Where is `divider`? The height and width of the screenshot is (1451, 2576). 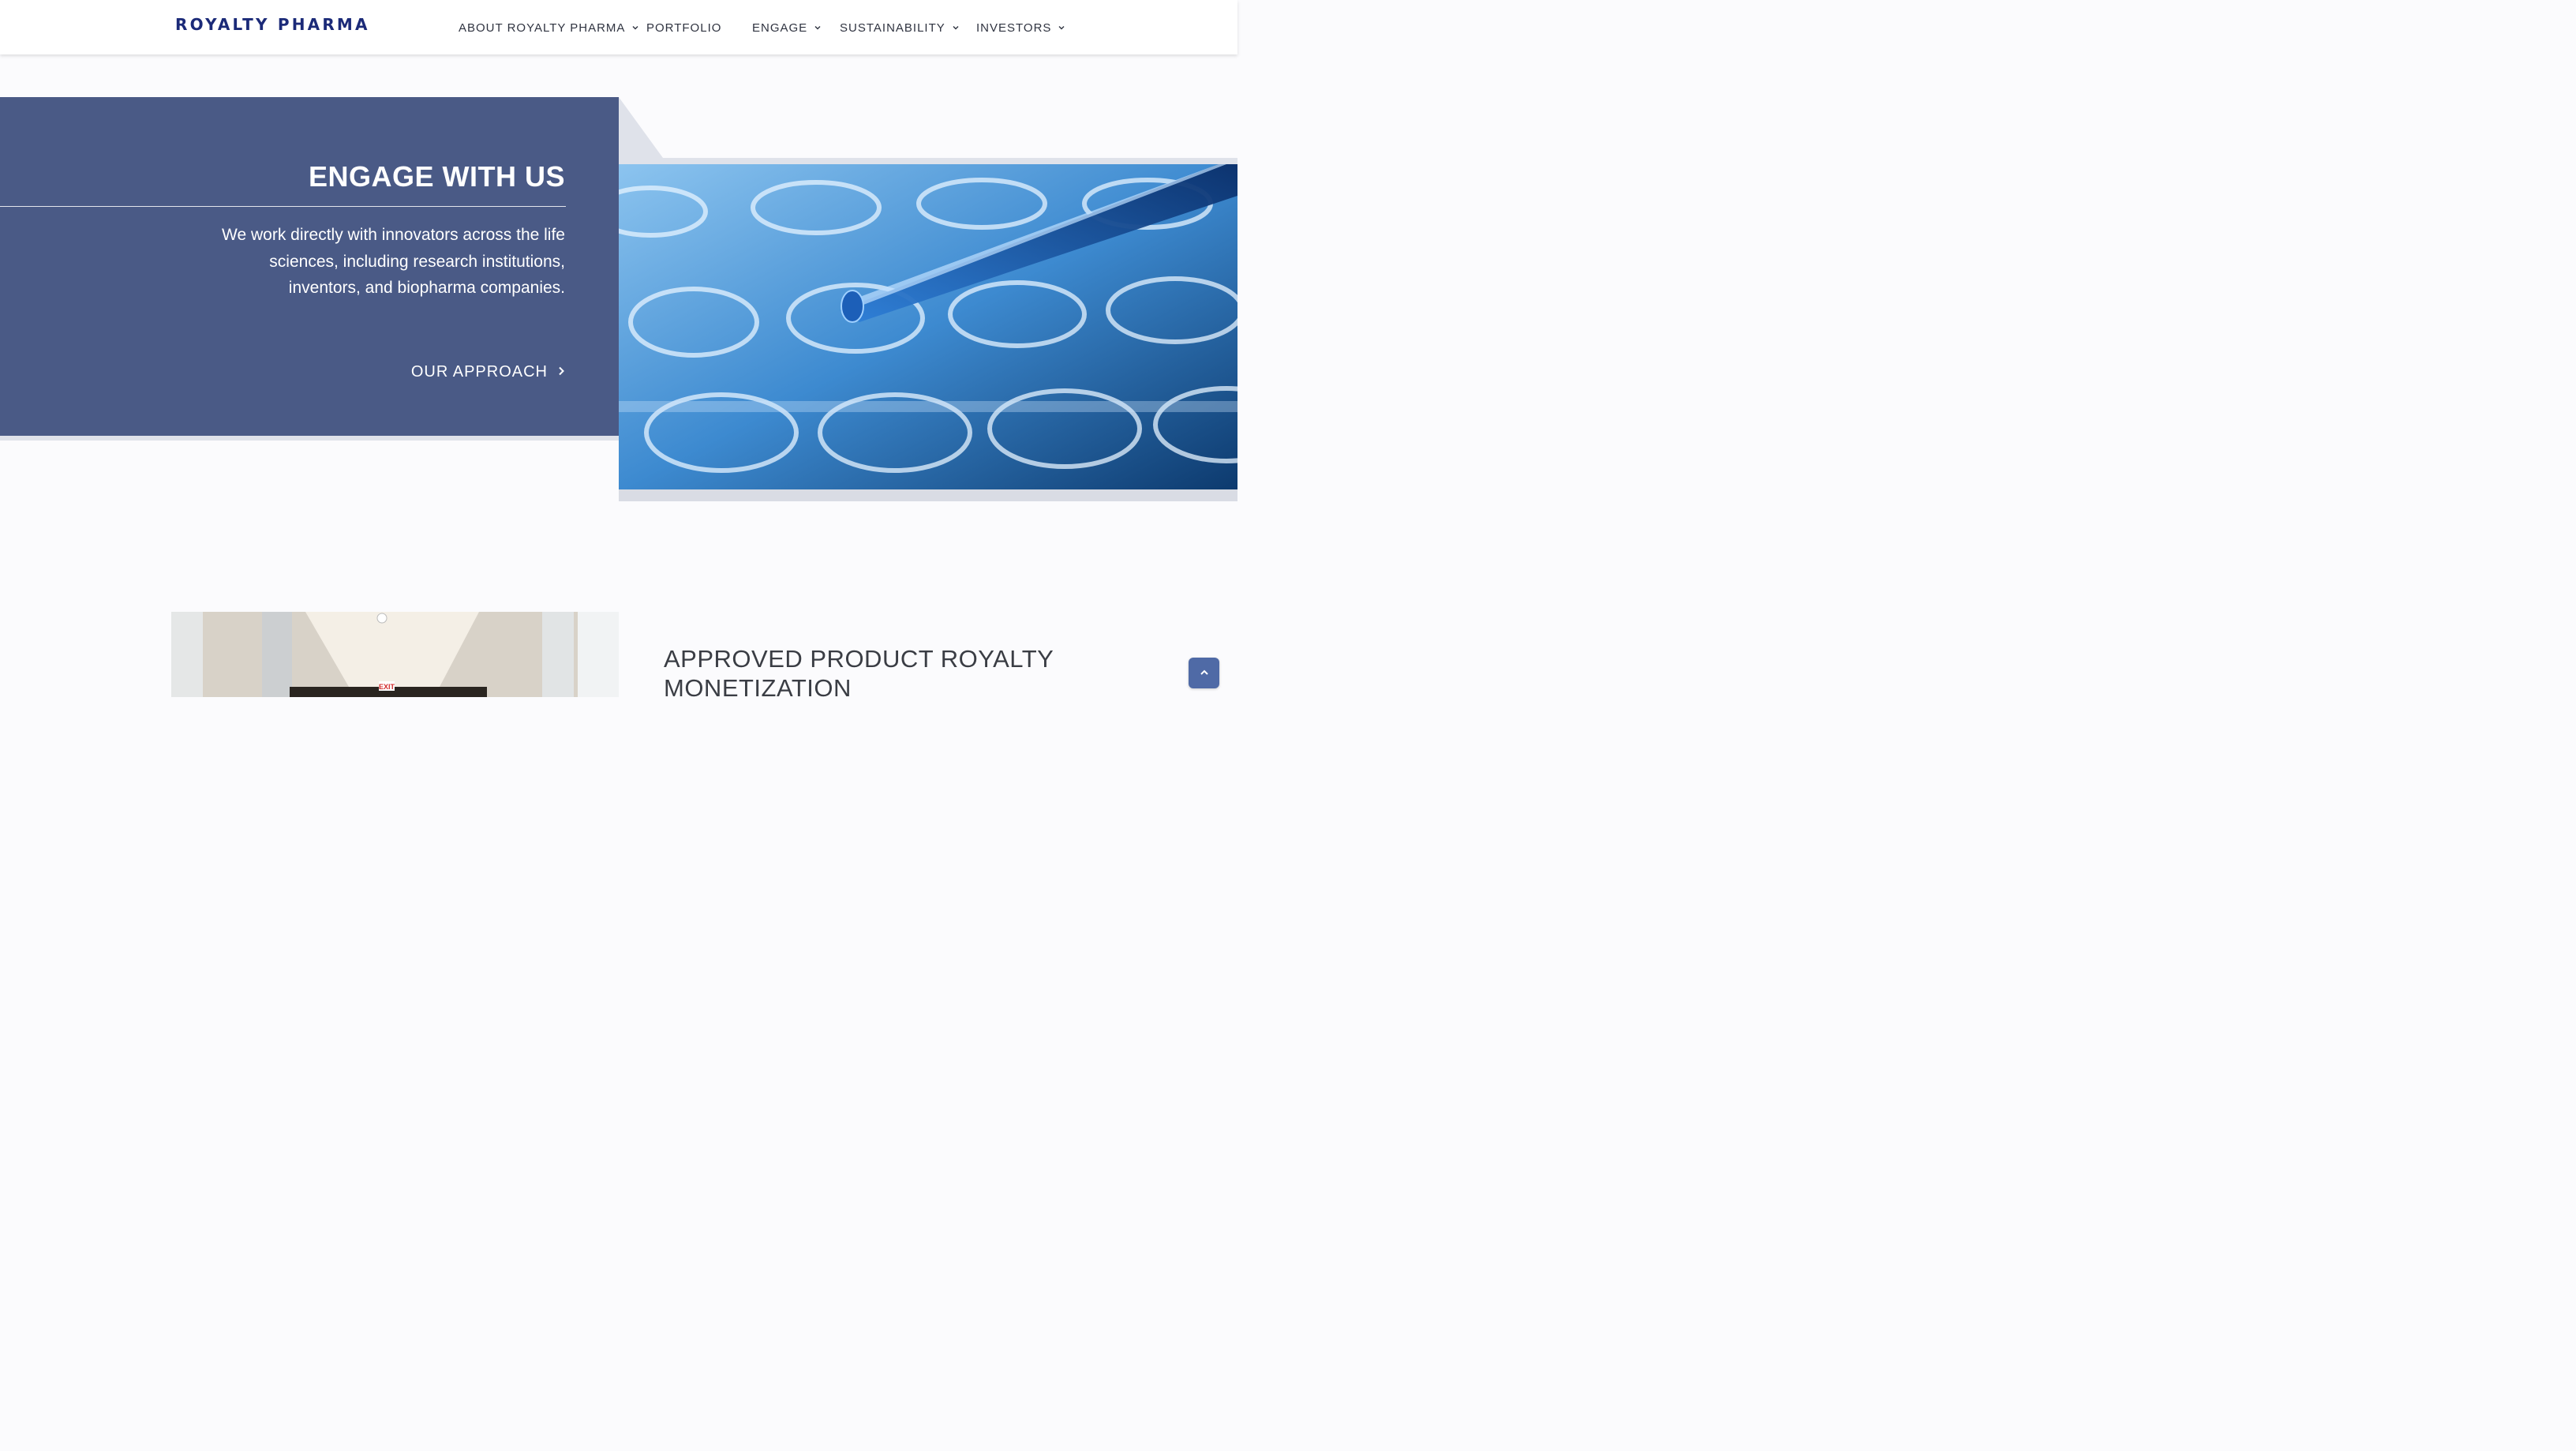
divider is located at coordinates (283, 206).